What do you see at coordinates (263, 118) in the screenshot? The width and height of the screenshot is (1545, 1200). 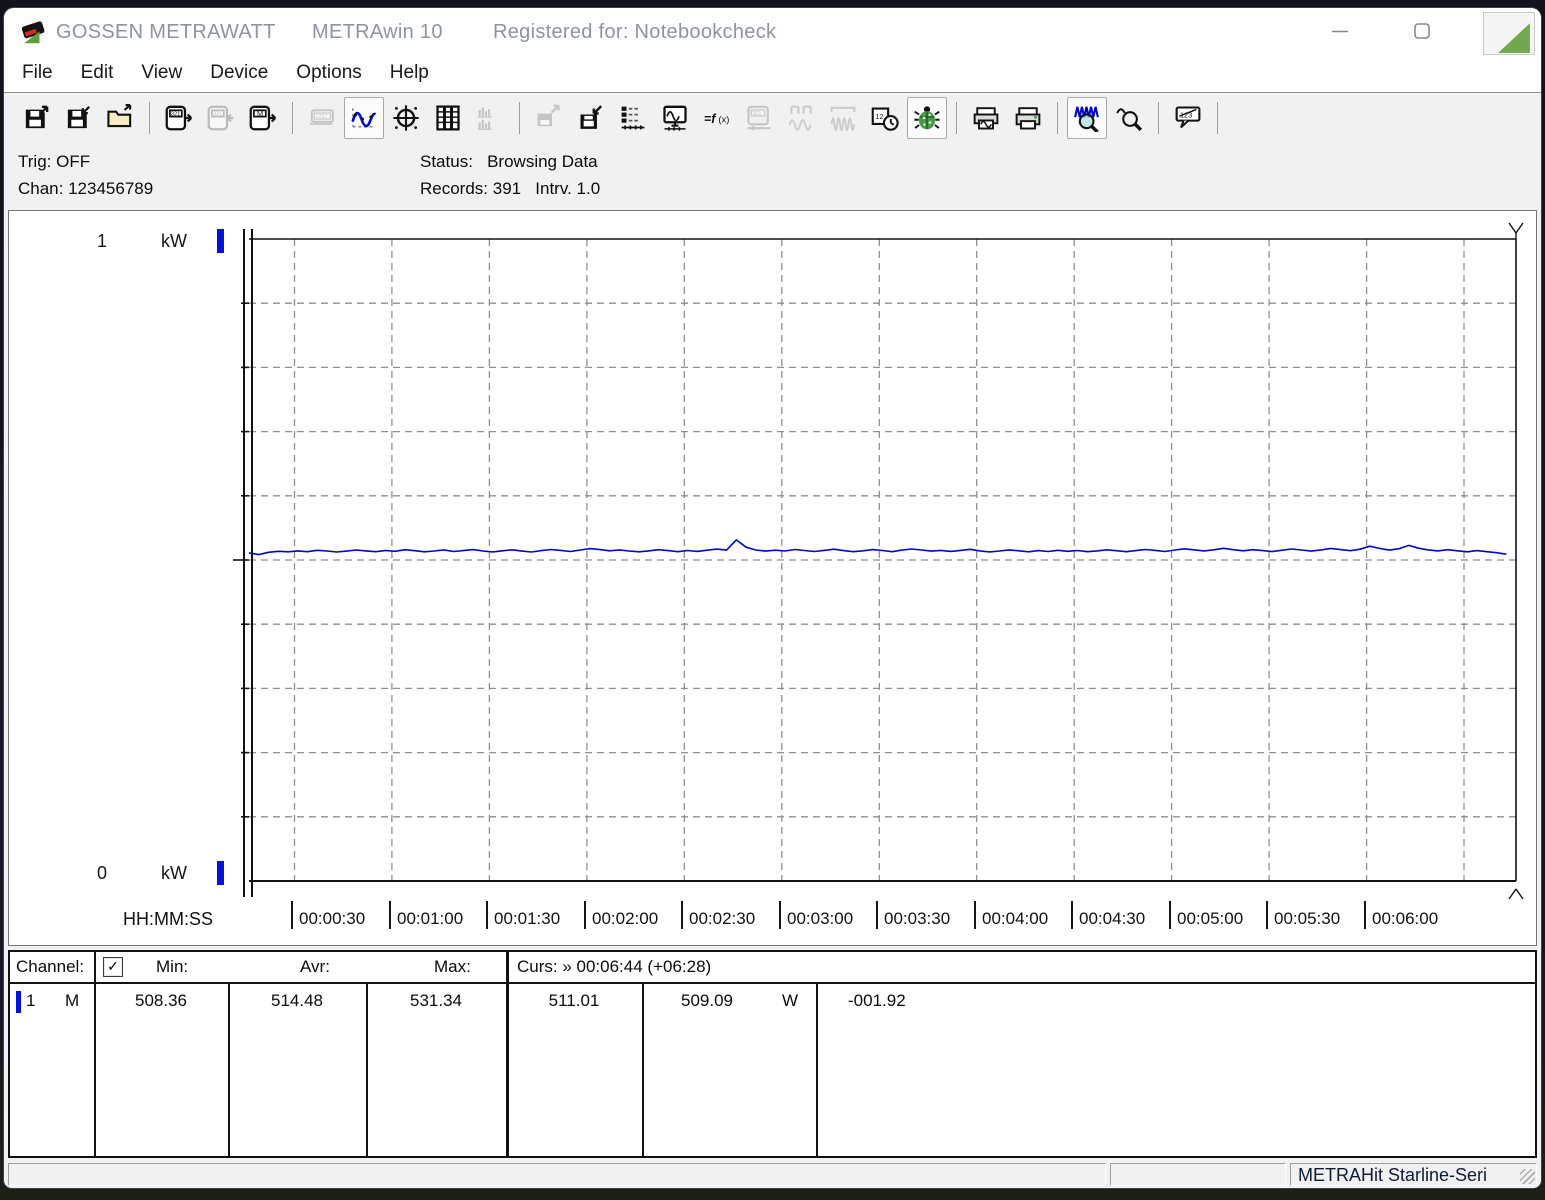 I see `read-multimeter-button: M` at bounding box center [263, 118].